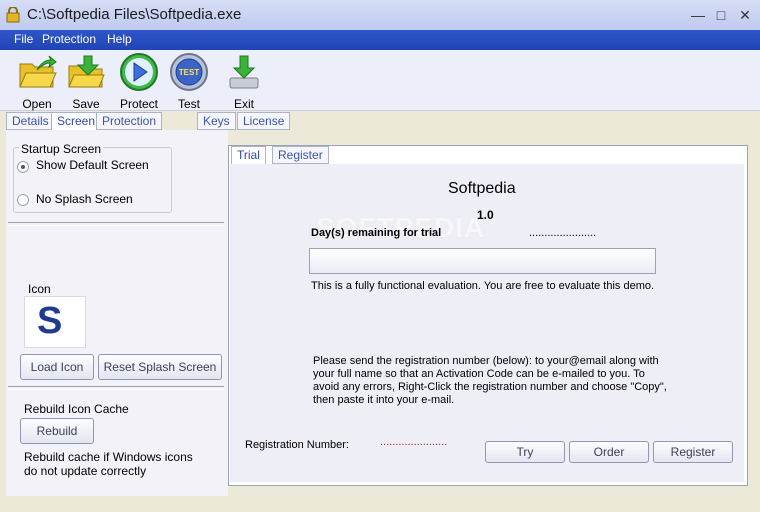 This screenshot has width=760, height=512. I want to click on radio-no-splash, so click(23, 200).